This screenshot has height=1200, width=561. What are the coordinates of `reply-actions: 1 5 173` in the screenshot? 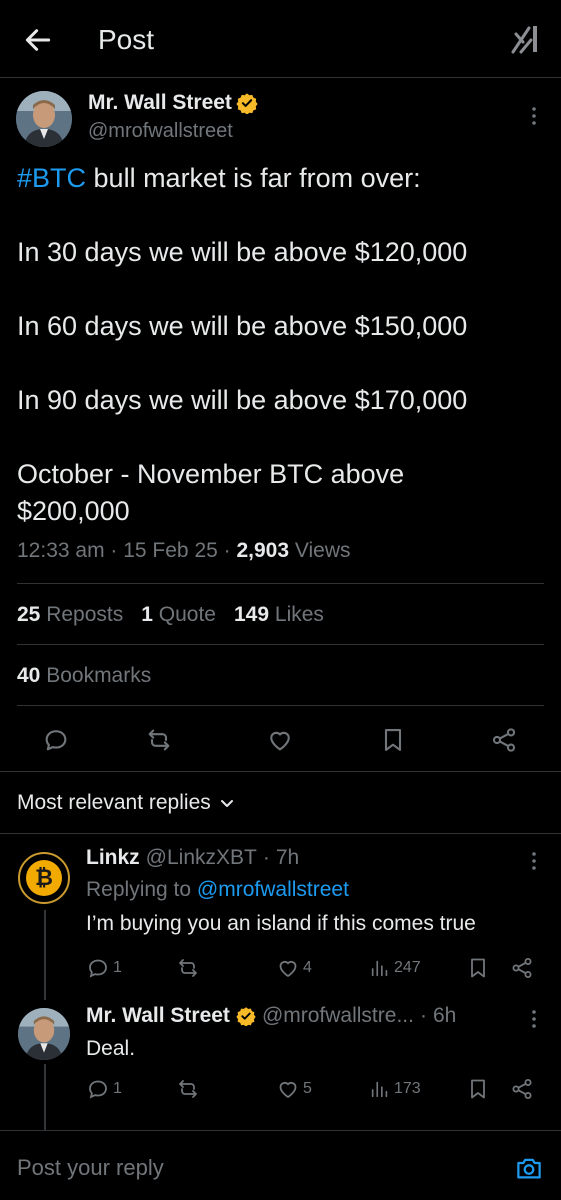 It's located at (311, 1091).